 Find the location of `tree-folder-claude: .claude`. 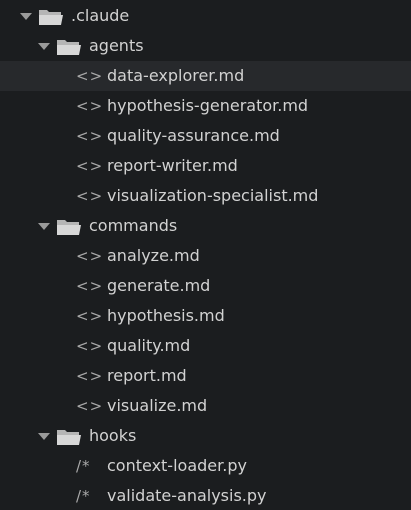

tree-folder-claude: .claude is located at coordinates (205, 16).